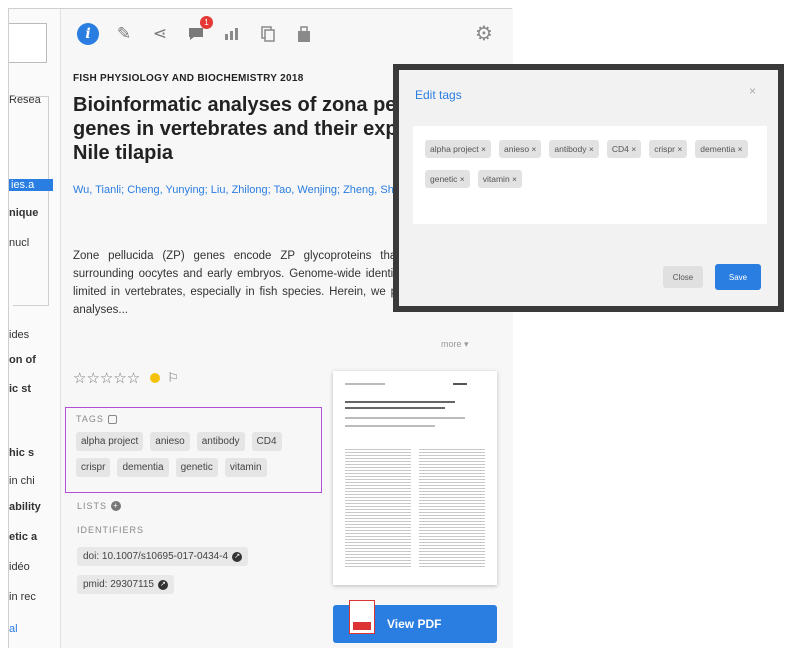  Describe the element at coordinates (99, 506) in the screenshot. I see `lists-section: LISTS +` at that location.